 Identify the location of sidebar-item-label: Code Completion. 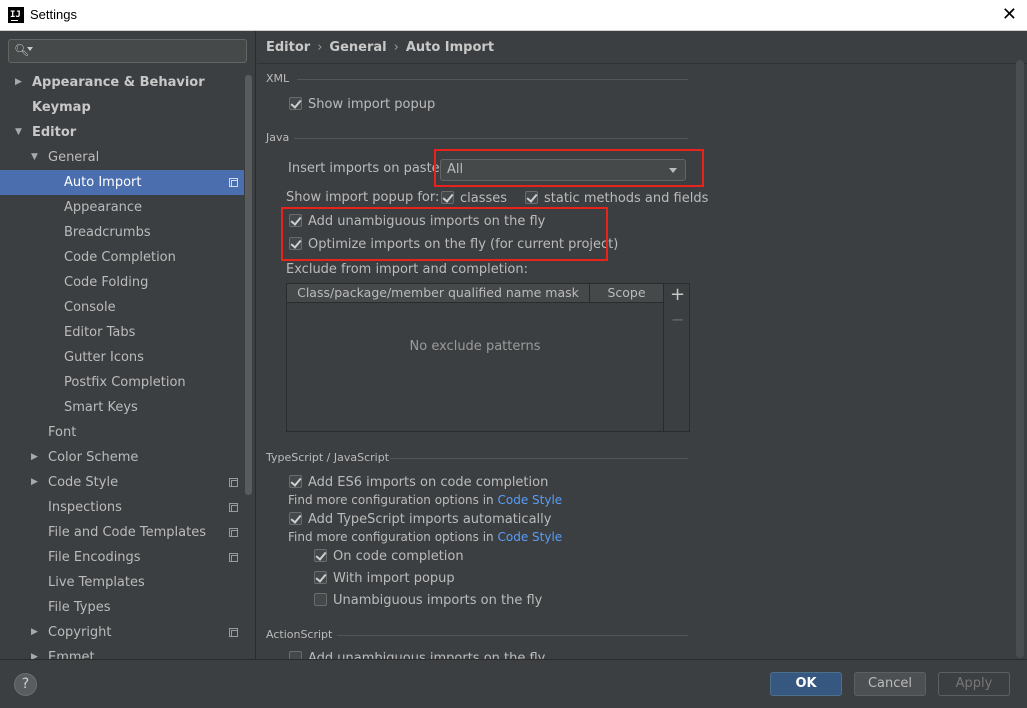
(120, 257).